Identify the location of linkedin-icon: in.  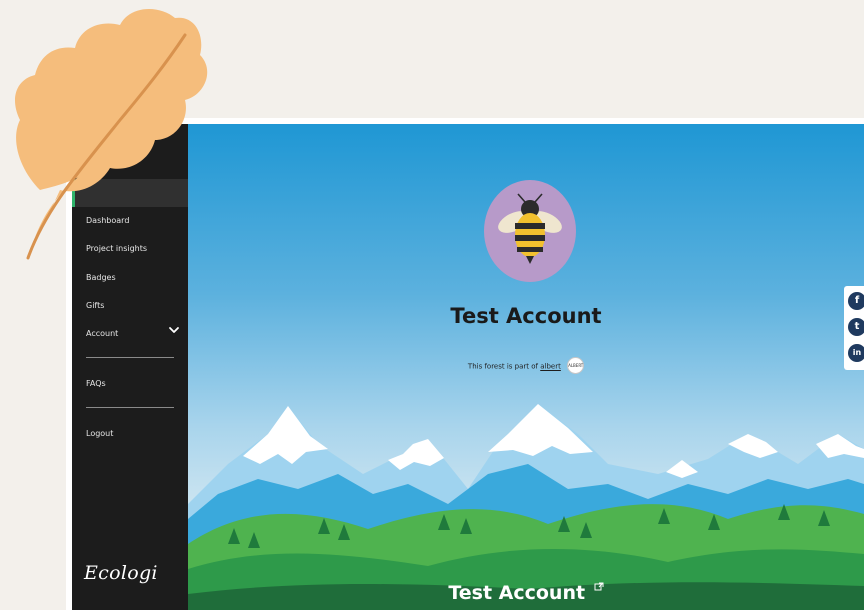
(856, 353).